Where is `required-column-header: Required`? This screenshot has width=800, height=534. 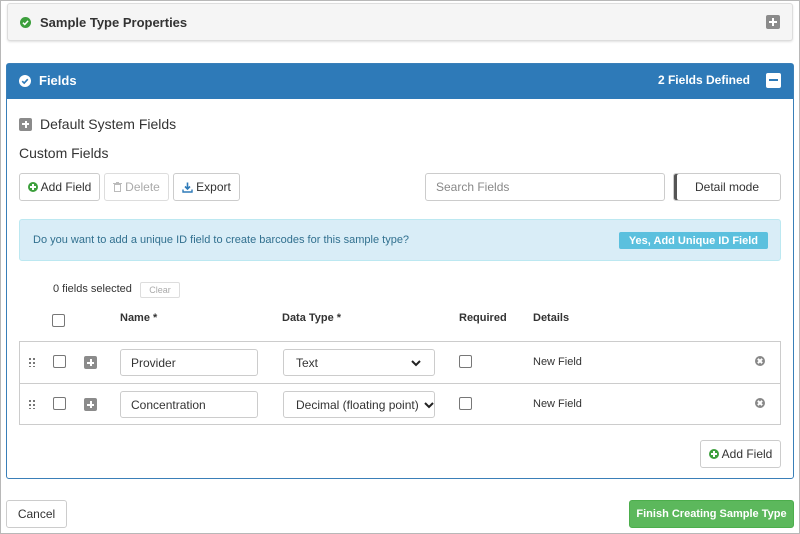
required-column-header: Required is located at coordinates (483, 318).